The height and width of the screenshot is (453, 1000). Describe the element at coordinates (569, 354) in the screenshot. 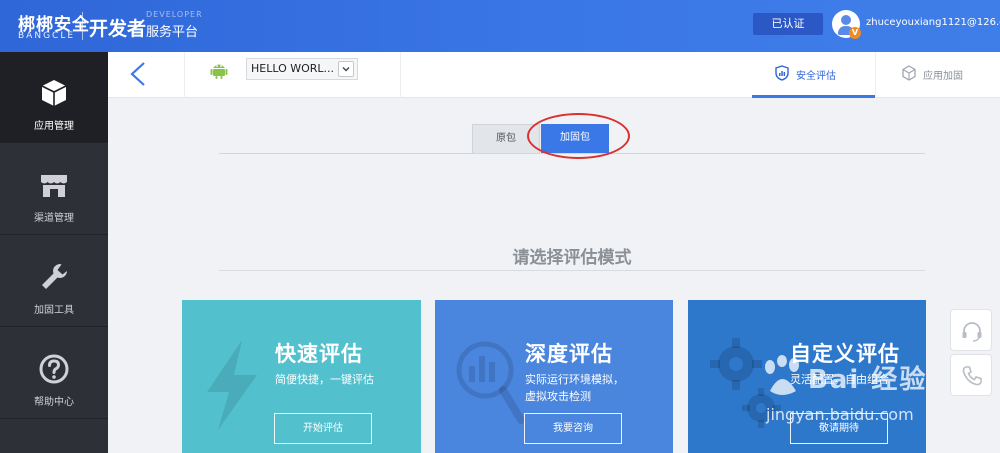

I see `card-title: 深度评估` at that location.